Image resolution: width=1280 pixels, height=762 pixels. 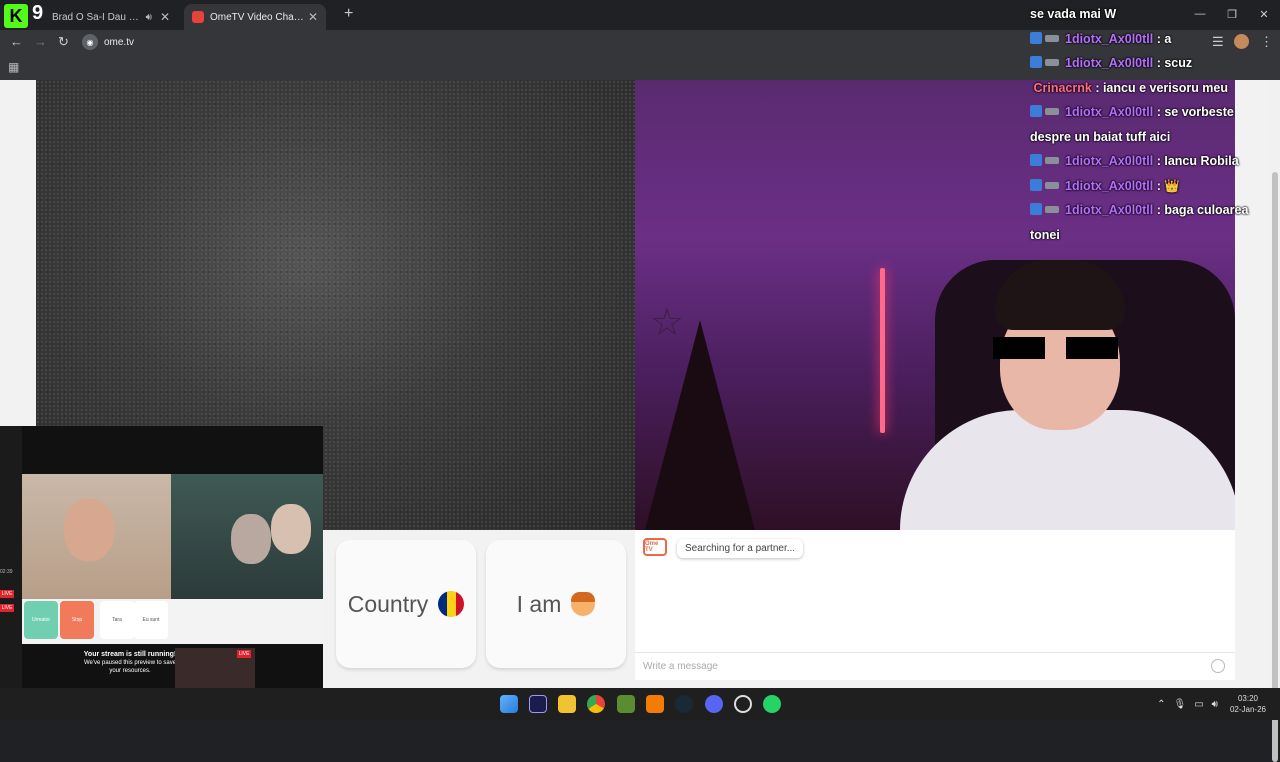 What do you see at coordinates (13, 67) in the screenshot?
I see `apps-grid-icon: ▦` at bounding box center [13, 67].